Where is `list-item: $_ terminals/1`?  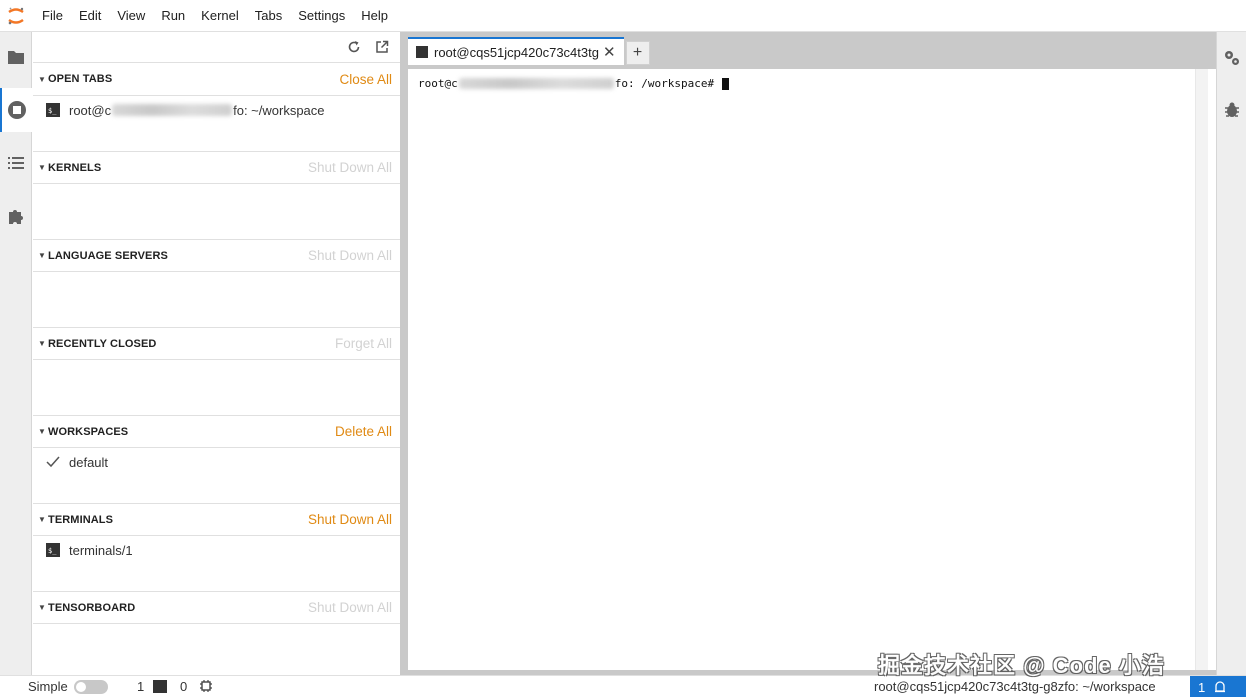
list-item: $_ terminals/1 is located at coordinates (89, 550).